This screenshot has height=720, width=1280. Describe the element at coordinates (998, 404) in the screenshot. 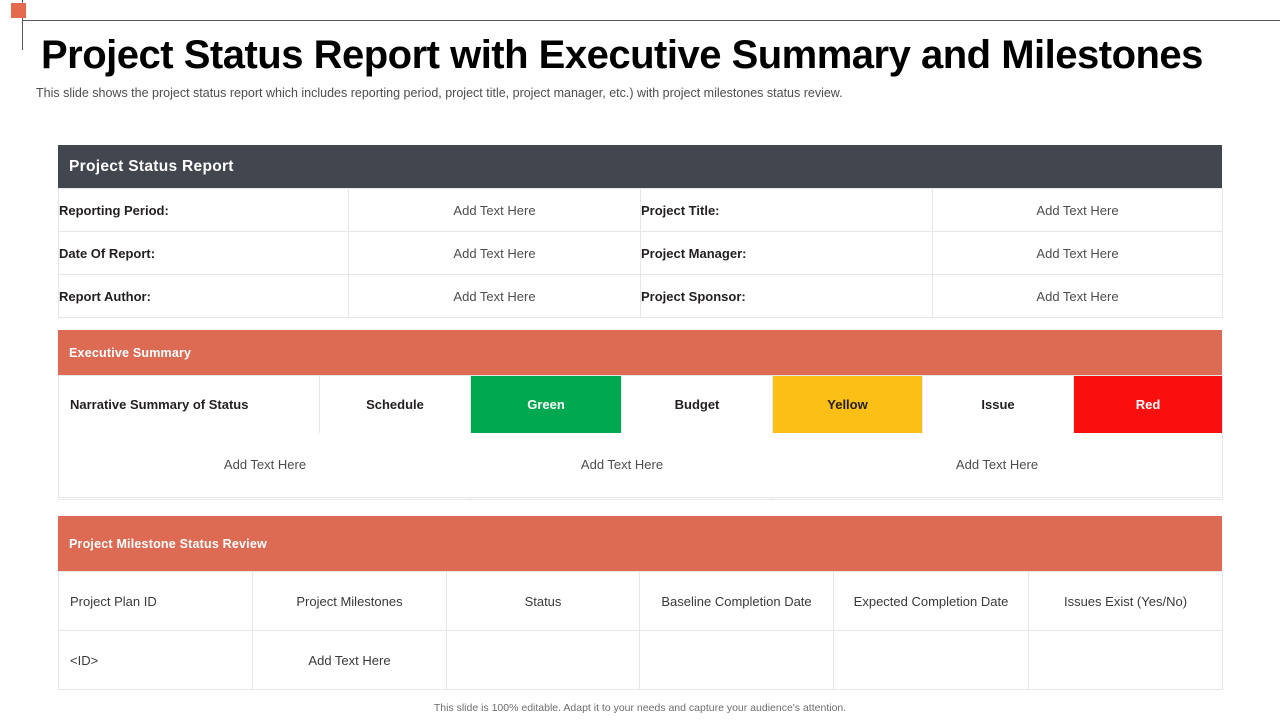

I see `issue-label: Issue` at that location.